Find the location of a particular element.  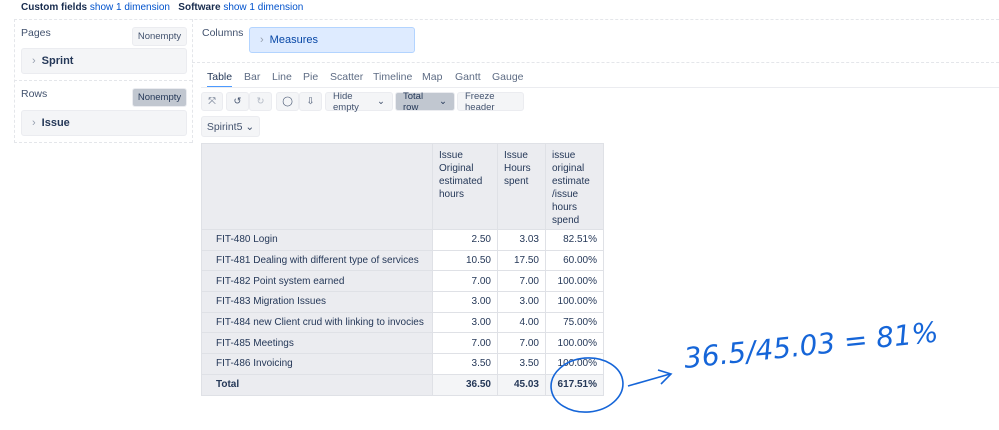

table-row: FIT-480 Login 2.50 3.03 82.51% is located at coordinates (402, 240).